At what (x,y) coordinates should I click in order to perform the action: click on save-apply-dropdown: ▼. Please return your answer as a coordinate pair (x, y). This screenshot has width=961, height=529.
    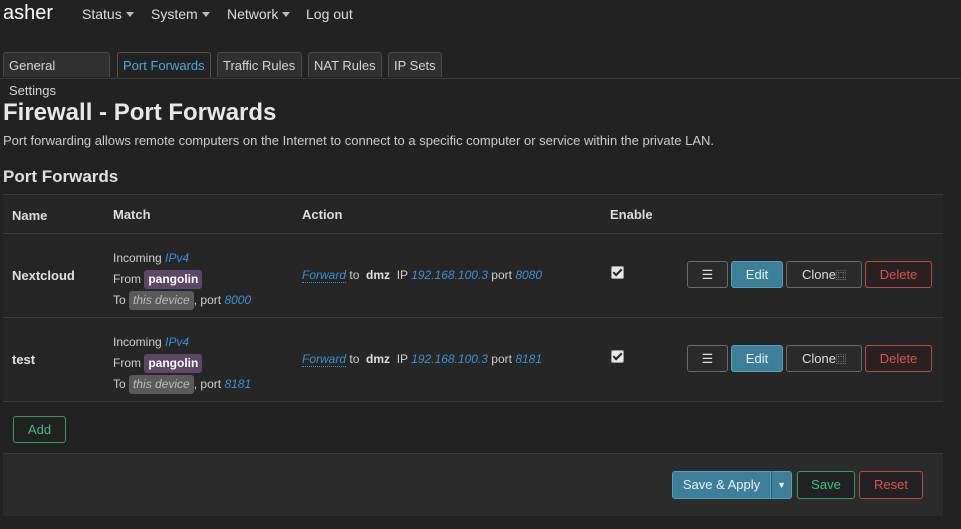
    Looking at the image, I should click on (781, 485).